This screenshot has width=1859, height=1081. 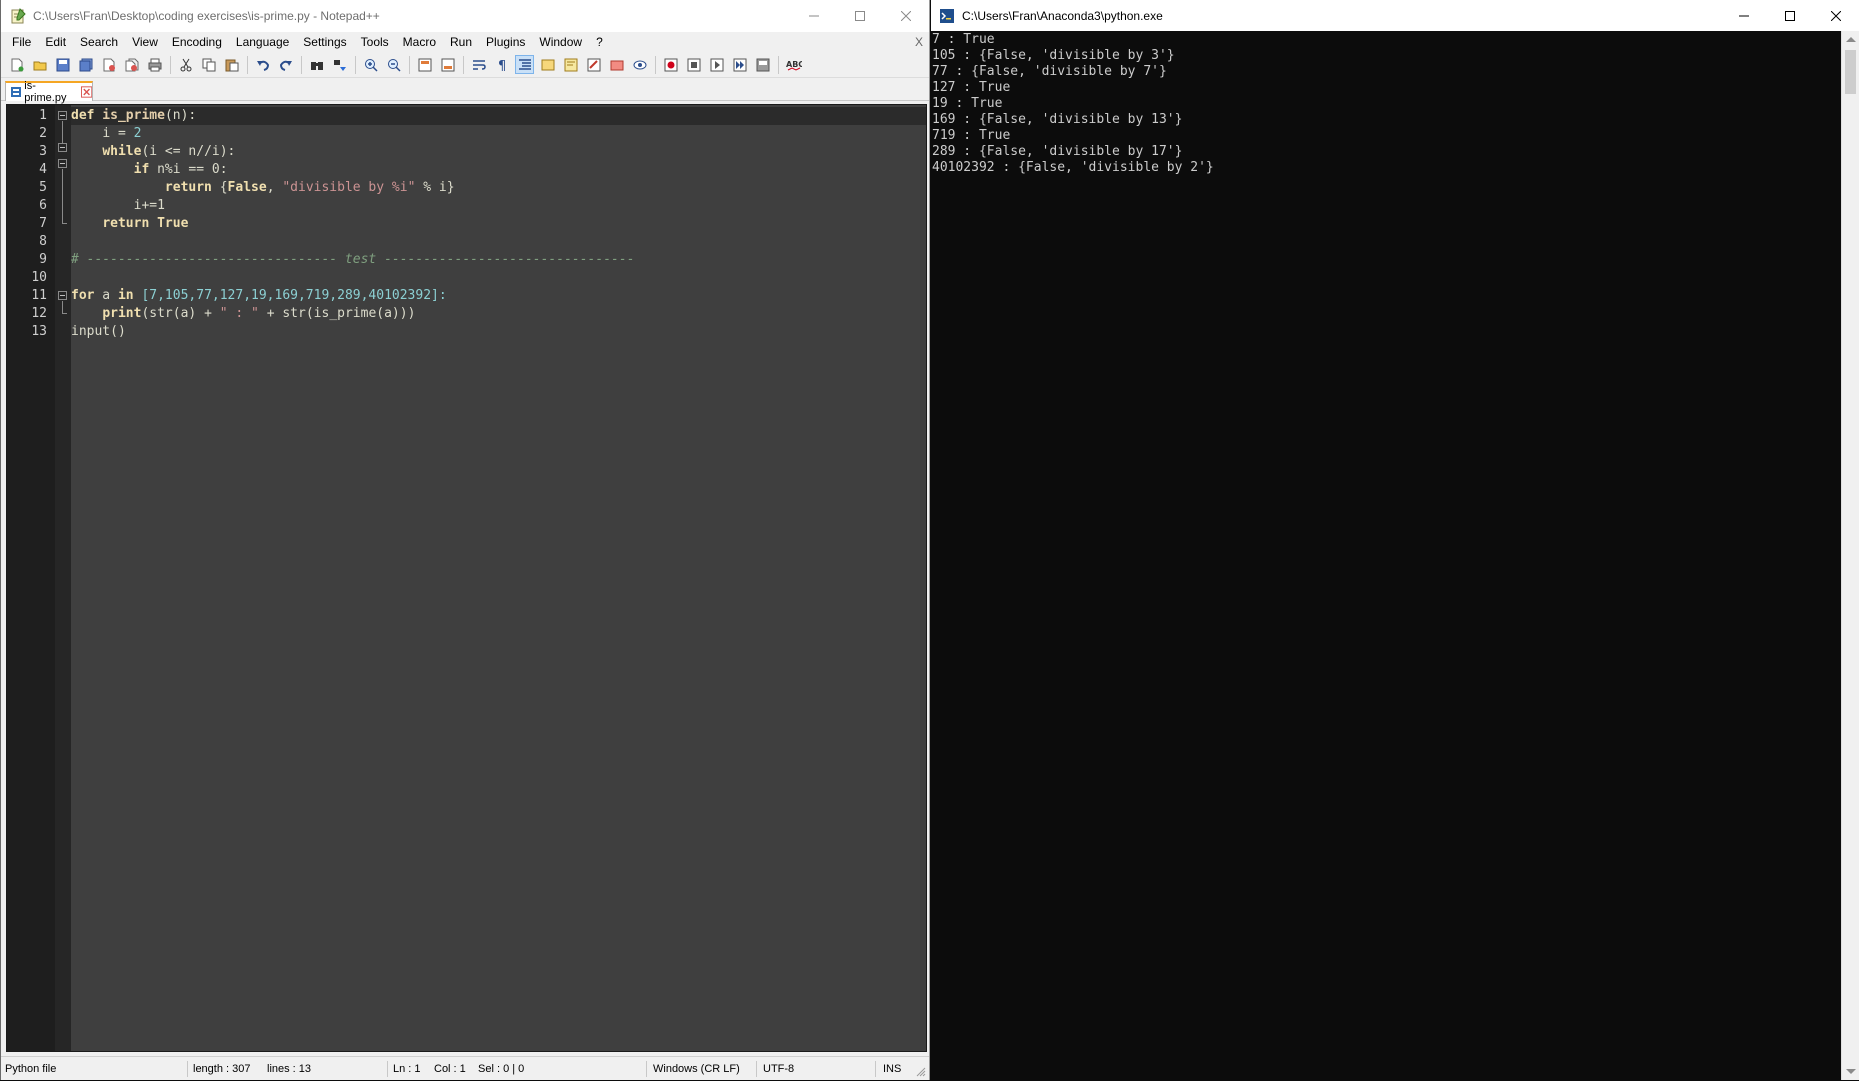 I want to click on code-line-1: def is_prime(n):, so click(x=134, y=115).